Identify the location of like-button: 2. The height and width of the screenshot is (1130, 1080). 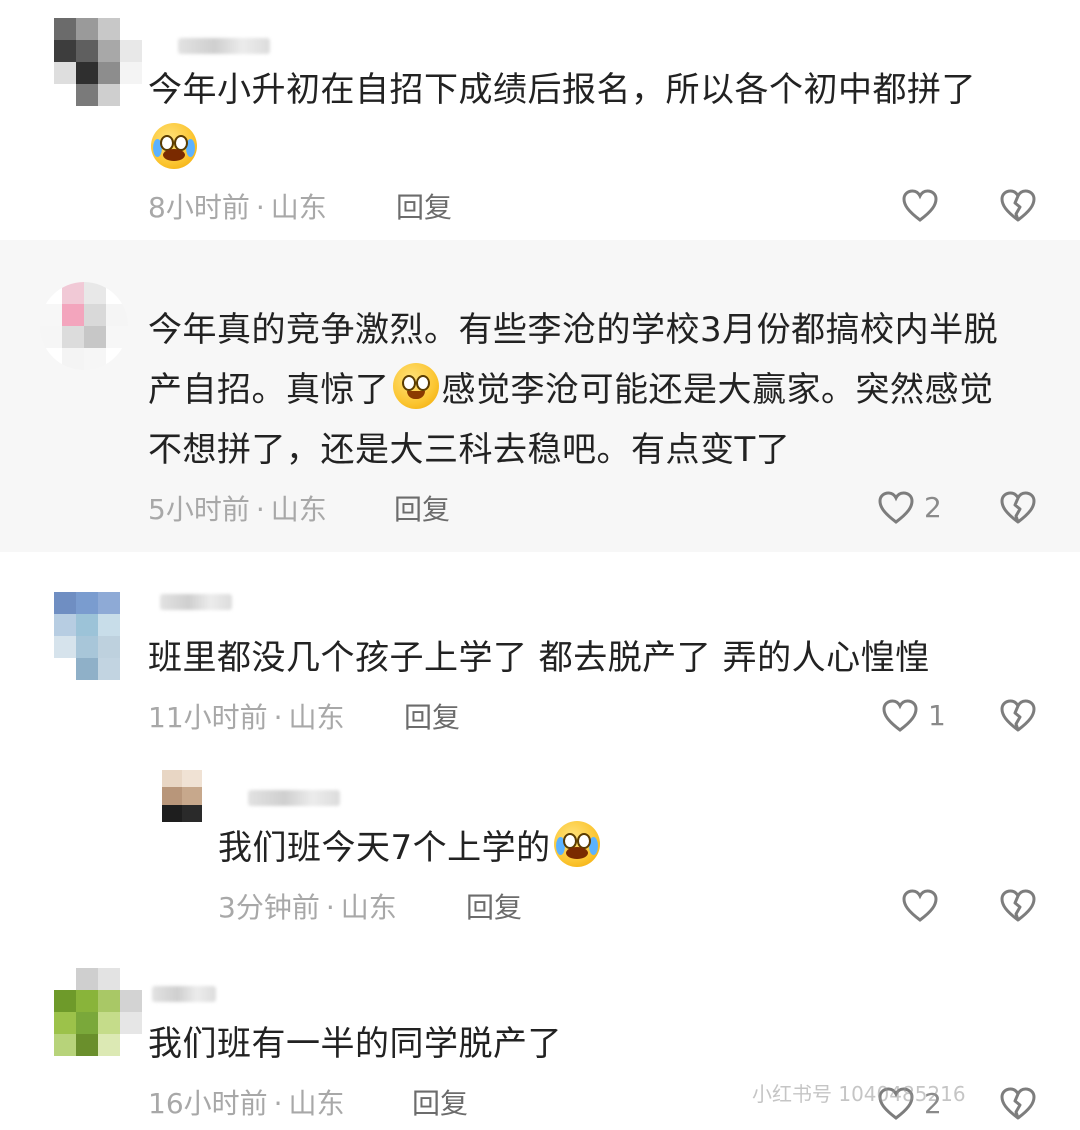
(909, 508).